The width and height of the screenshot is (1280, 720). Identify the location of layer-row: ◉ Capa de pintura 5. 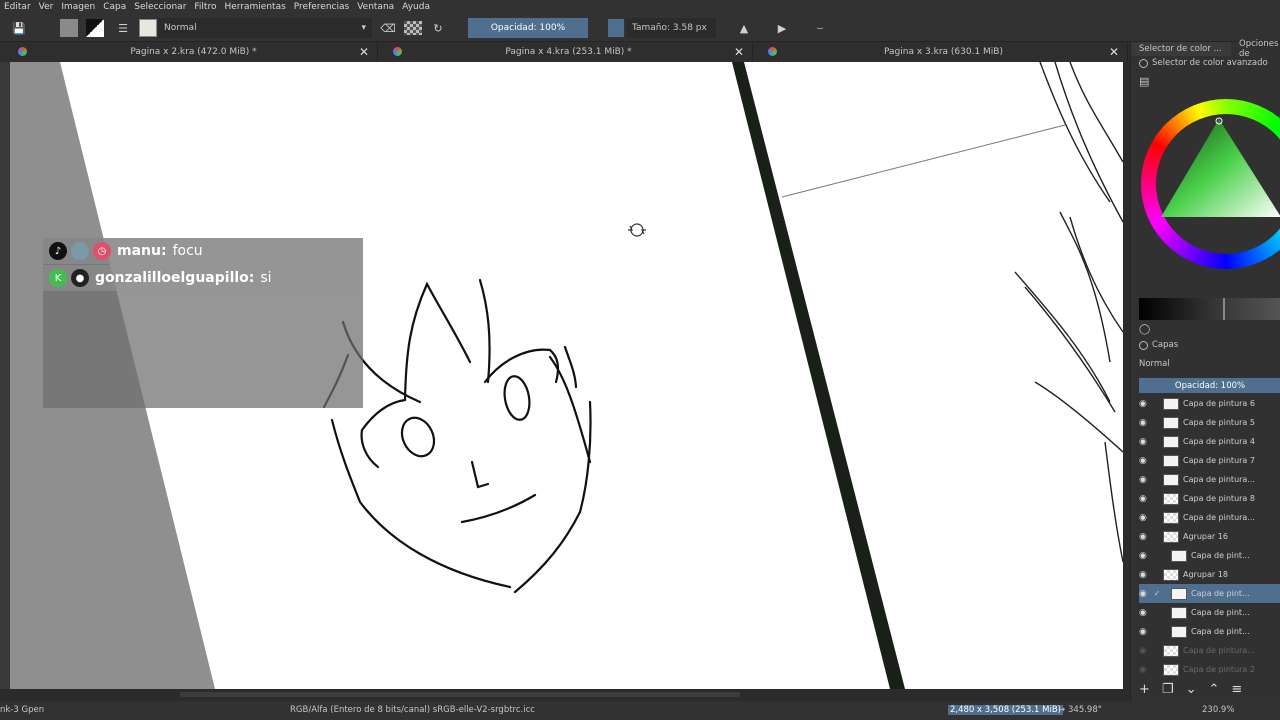
(1209, 422).